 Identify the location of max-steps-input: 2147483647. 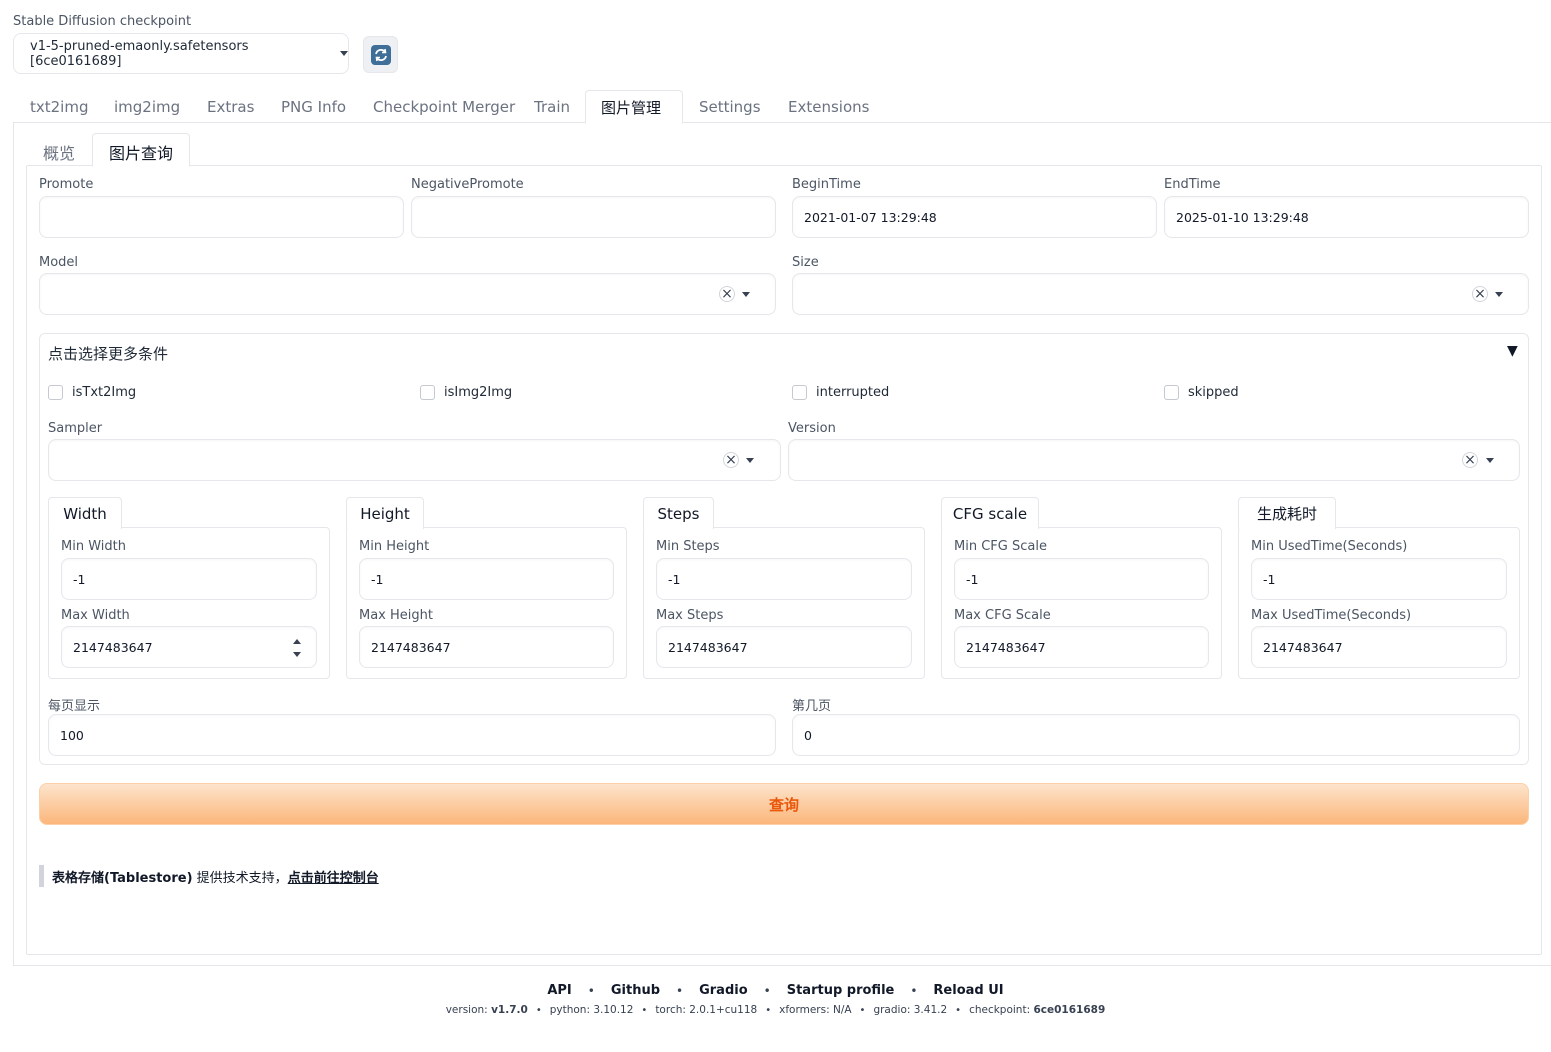
(784, 647).